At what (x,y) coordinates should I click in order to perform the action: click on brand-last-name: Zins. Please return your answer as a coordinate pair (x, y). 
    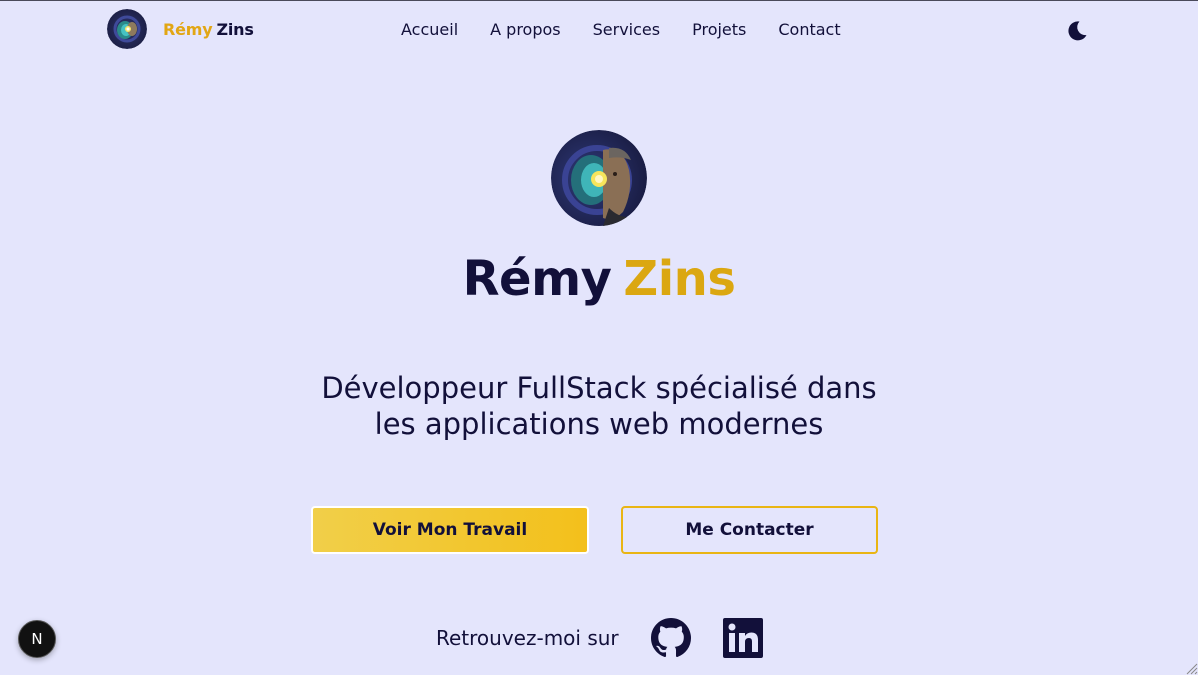
    Looking at the image, I should click on (235, 29).